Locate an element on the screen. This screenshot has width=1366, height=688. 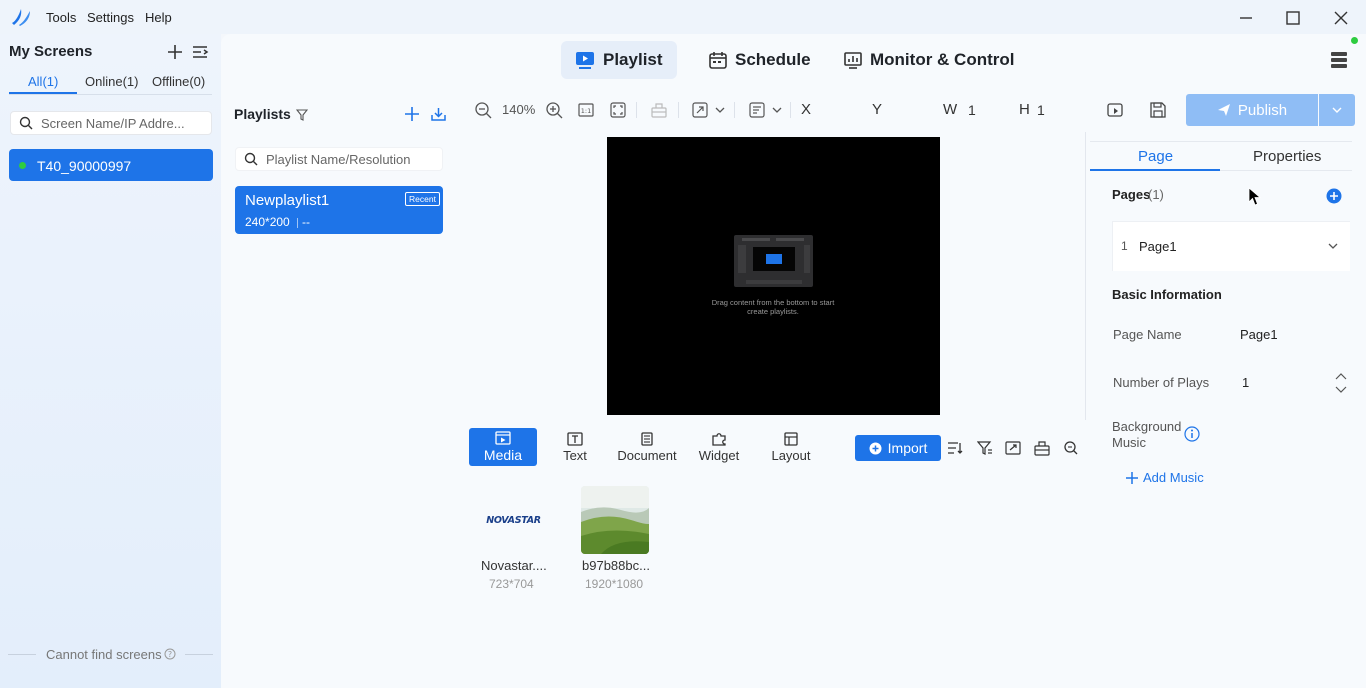
filter-all: All(1) is located at coordinates (43, 81).